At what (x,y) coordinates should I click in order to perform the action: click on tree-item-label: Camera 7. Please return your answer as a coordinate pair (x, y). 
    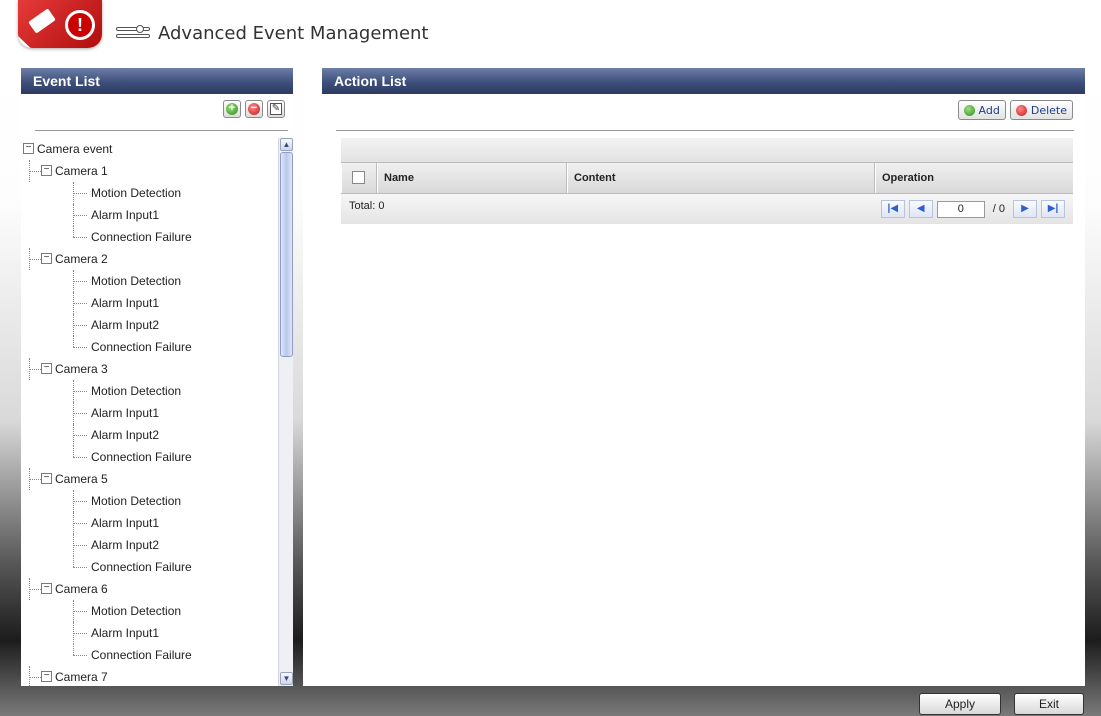
    Looking at the image, I should click on (81, 677).